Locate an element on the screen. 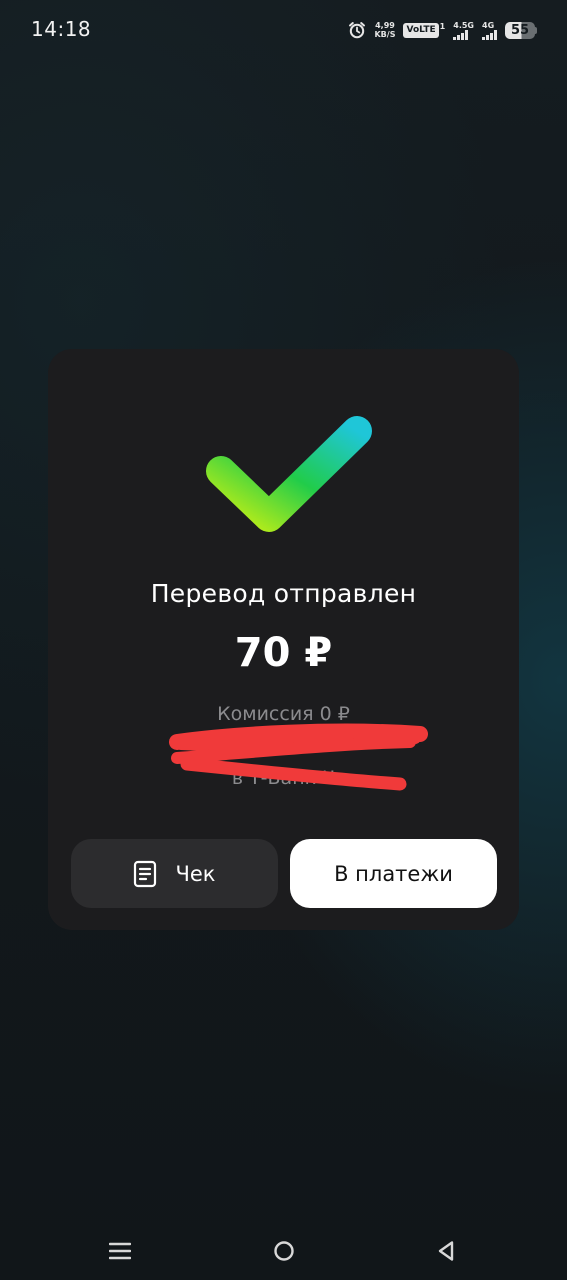  battery-level: 55 is located at coordinates (520, 30).